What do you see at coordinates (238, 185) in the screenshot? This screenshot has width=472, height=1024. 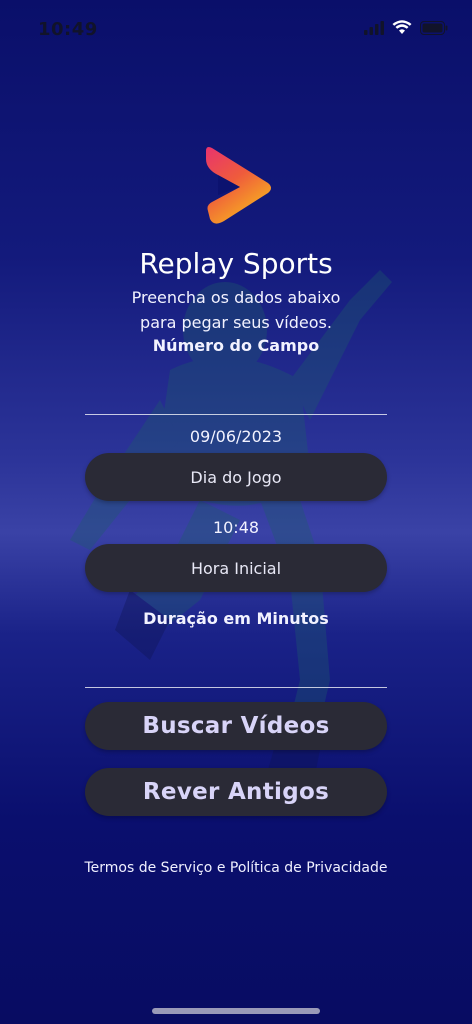 I see `play-logo-icon` at bounding box center [238, 185].